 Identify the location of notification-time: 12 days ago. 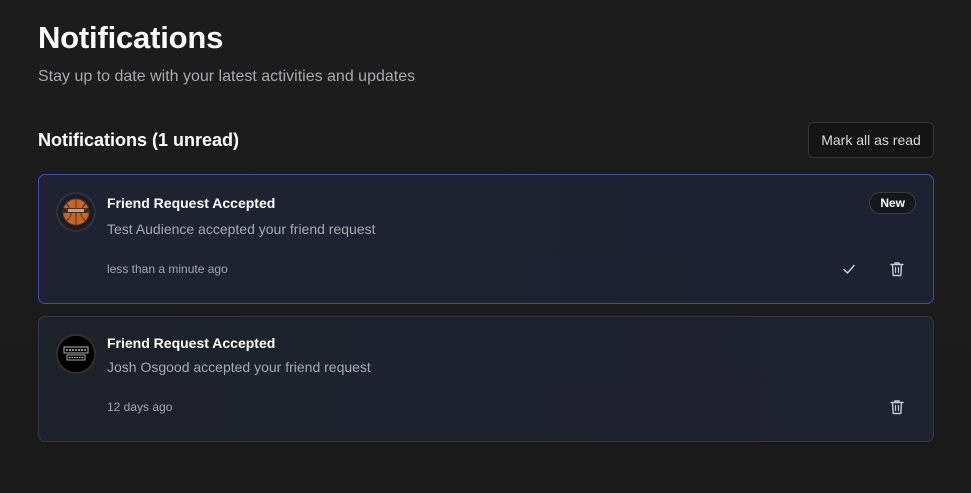
(140, 407).